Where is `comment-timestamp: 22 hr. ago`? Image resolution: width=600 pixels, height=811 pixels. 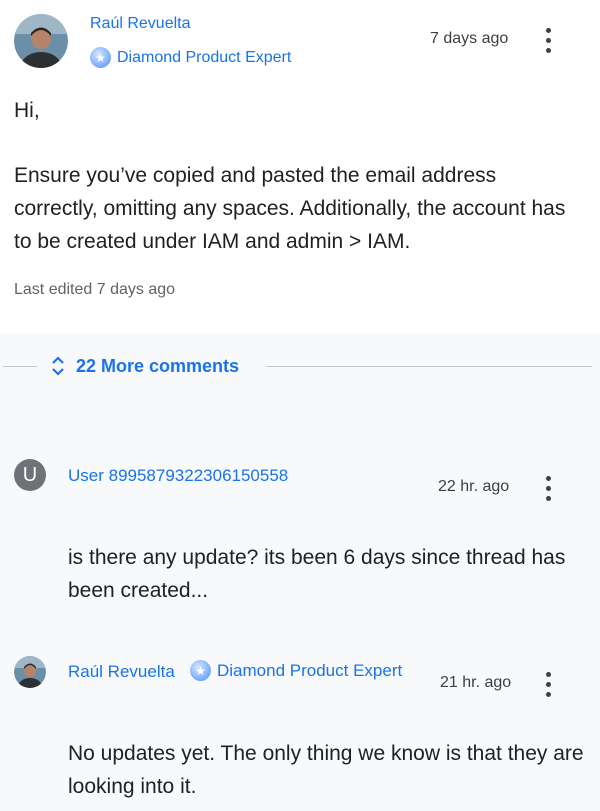 comment-timestamp: 22 hr. ago is located at coordinates (474, 486).